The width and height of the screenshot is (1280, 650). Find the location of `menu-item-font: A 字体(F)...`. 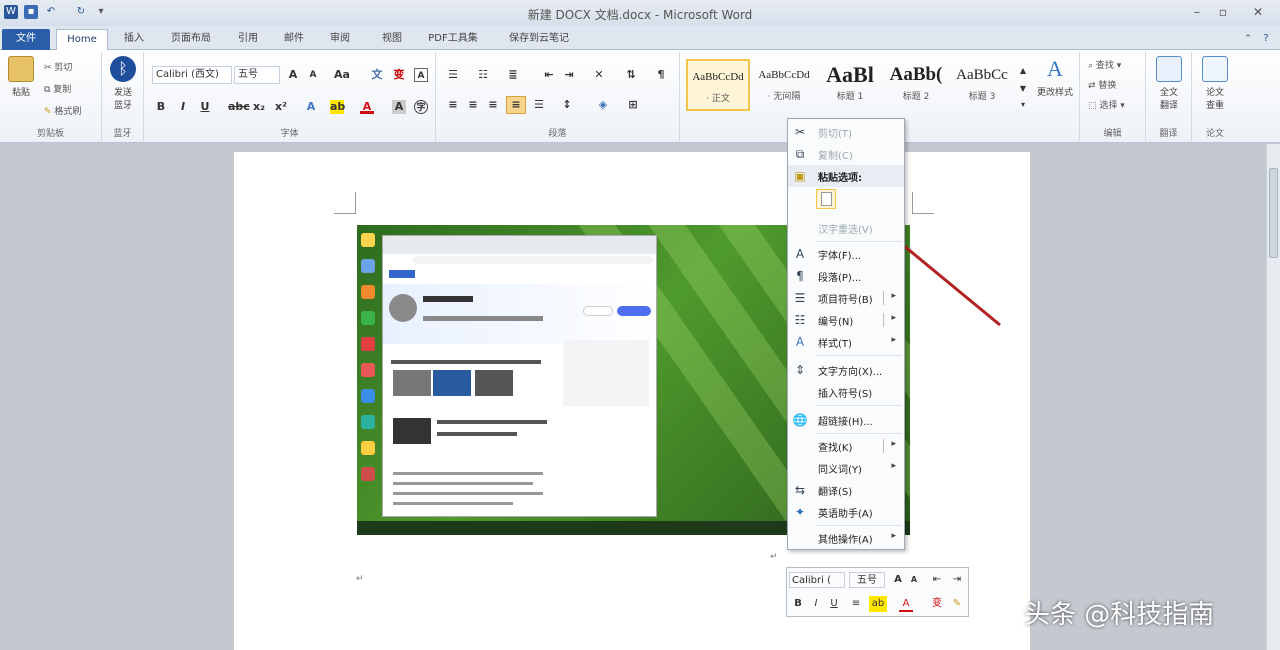

menu-item-font: A 字体(F)... is located at coordinates (846, 254).